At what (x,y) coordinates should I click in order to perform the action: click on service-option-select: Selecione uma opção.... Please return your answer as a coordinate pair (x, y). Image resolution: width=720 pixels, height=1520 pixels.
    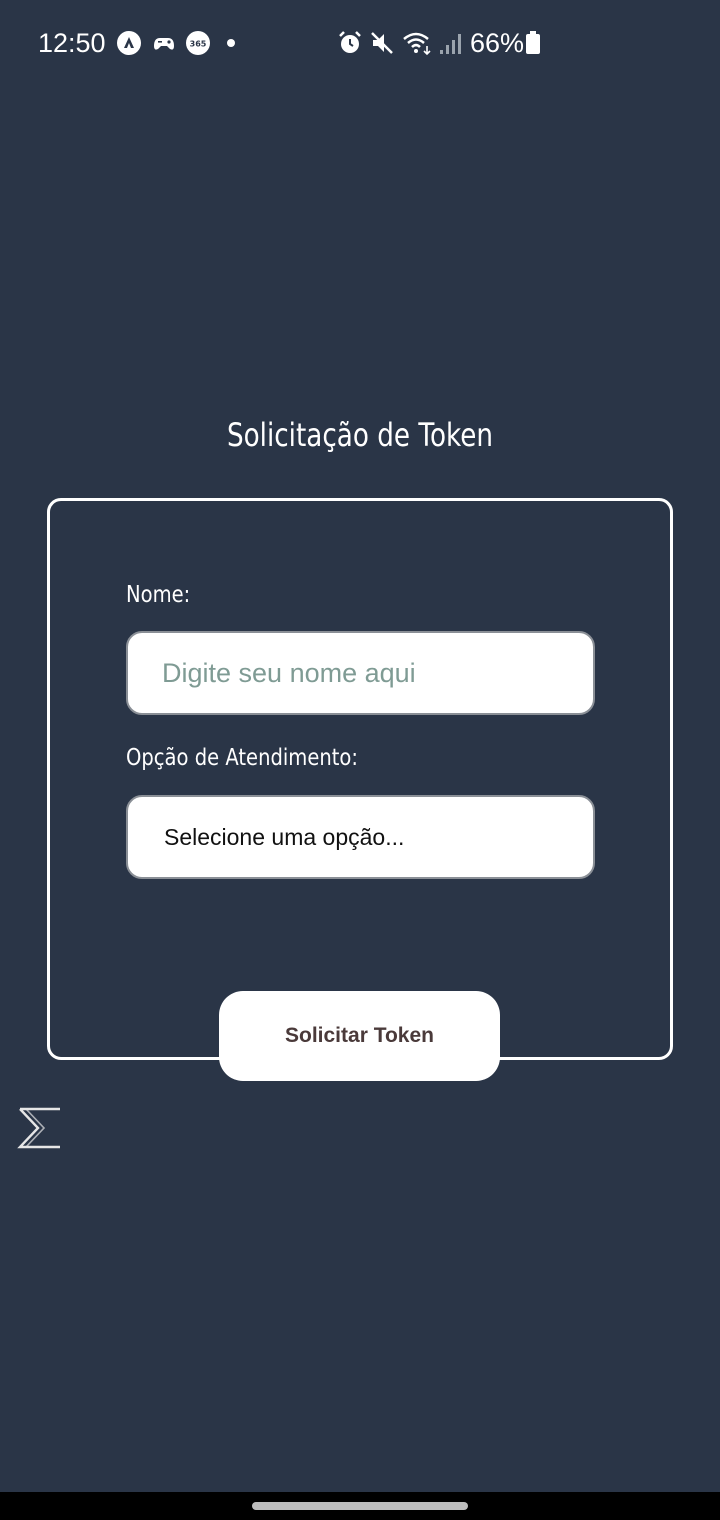
    Looking at the image, I should click on (360, 837).